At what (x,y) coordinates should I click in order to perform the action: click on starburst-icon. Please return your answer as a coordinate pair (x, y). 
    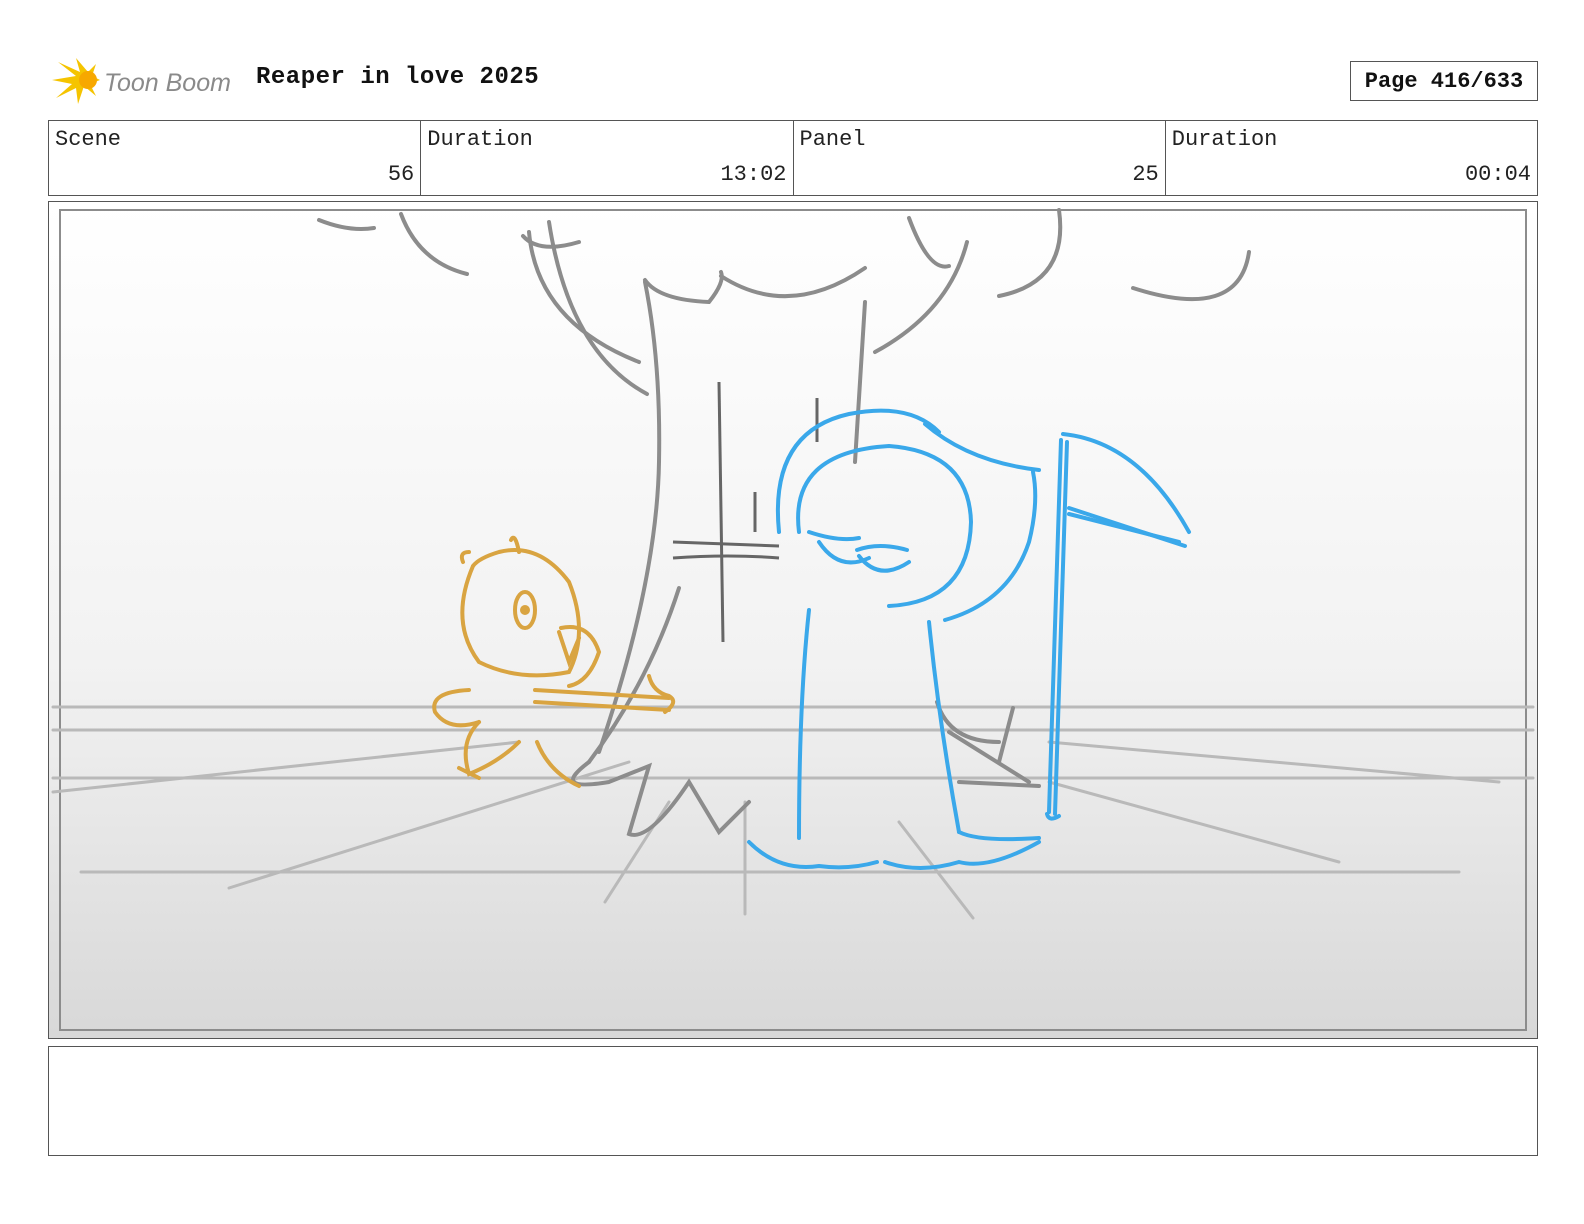
    Looking at the image, I should click on (76, 81).